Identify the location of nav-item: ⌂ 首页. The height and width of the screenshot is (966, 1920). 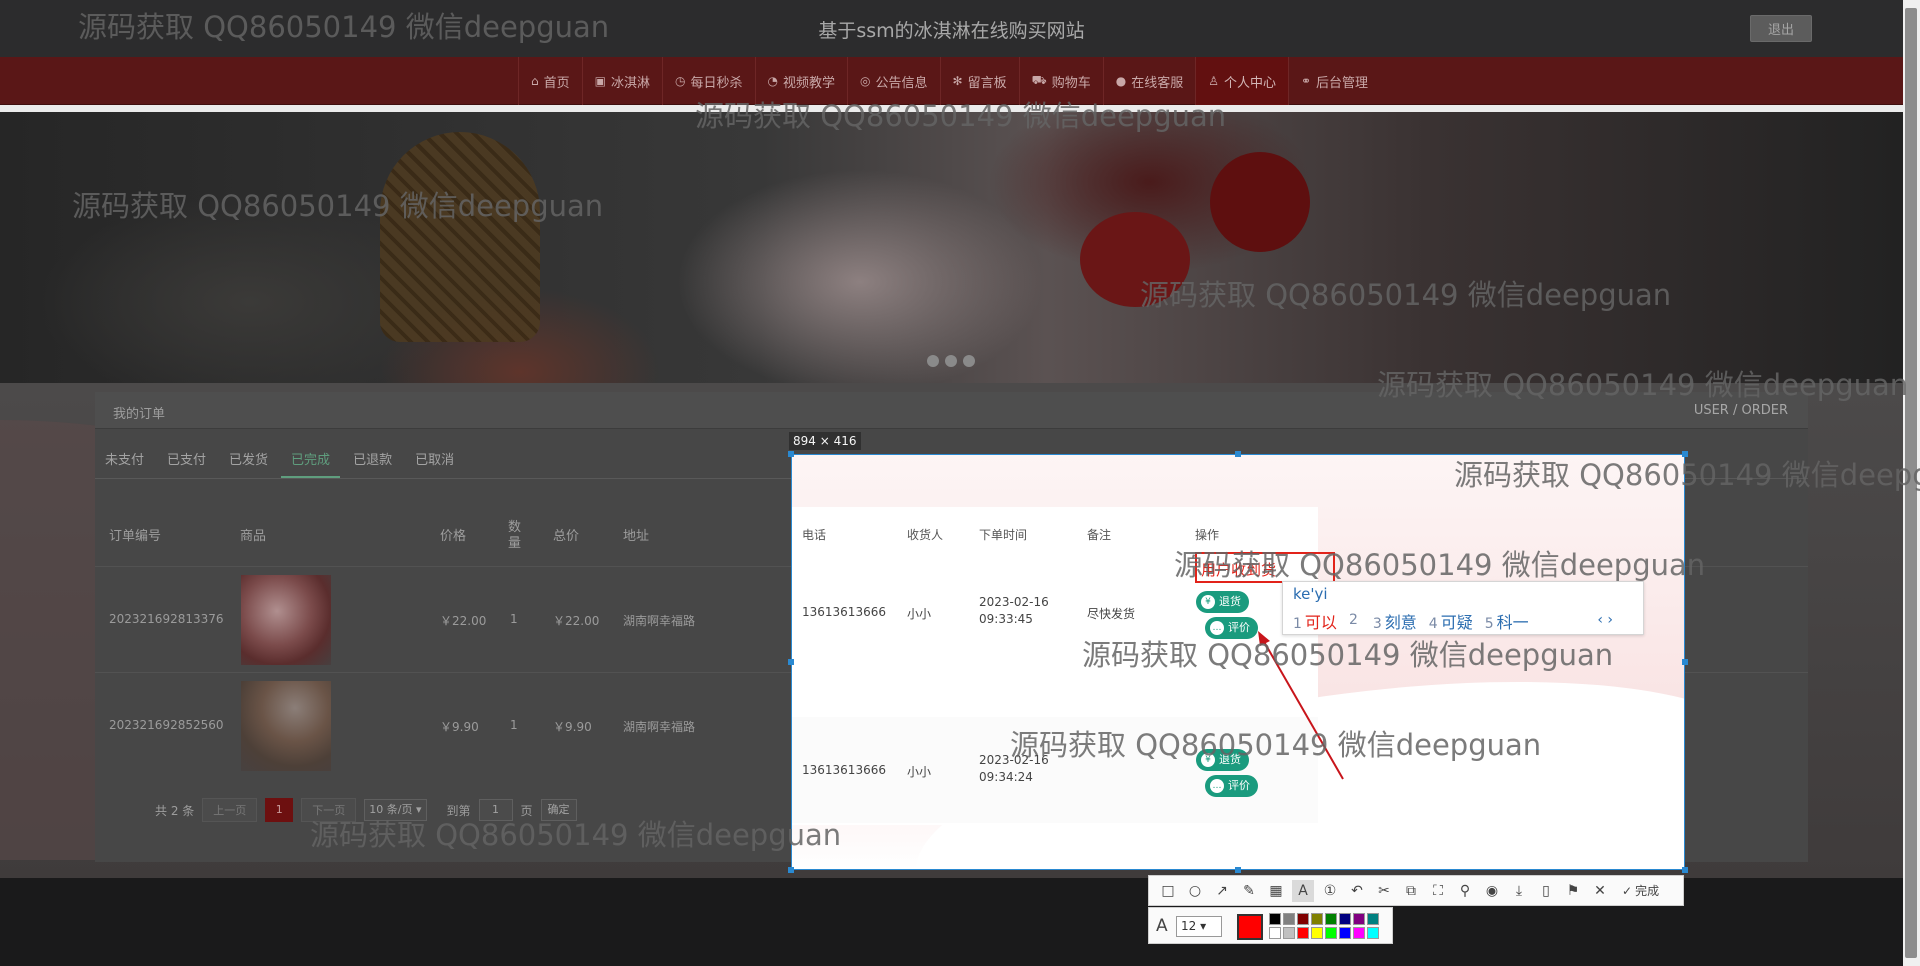
(550, 81).